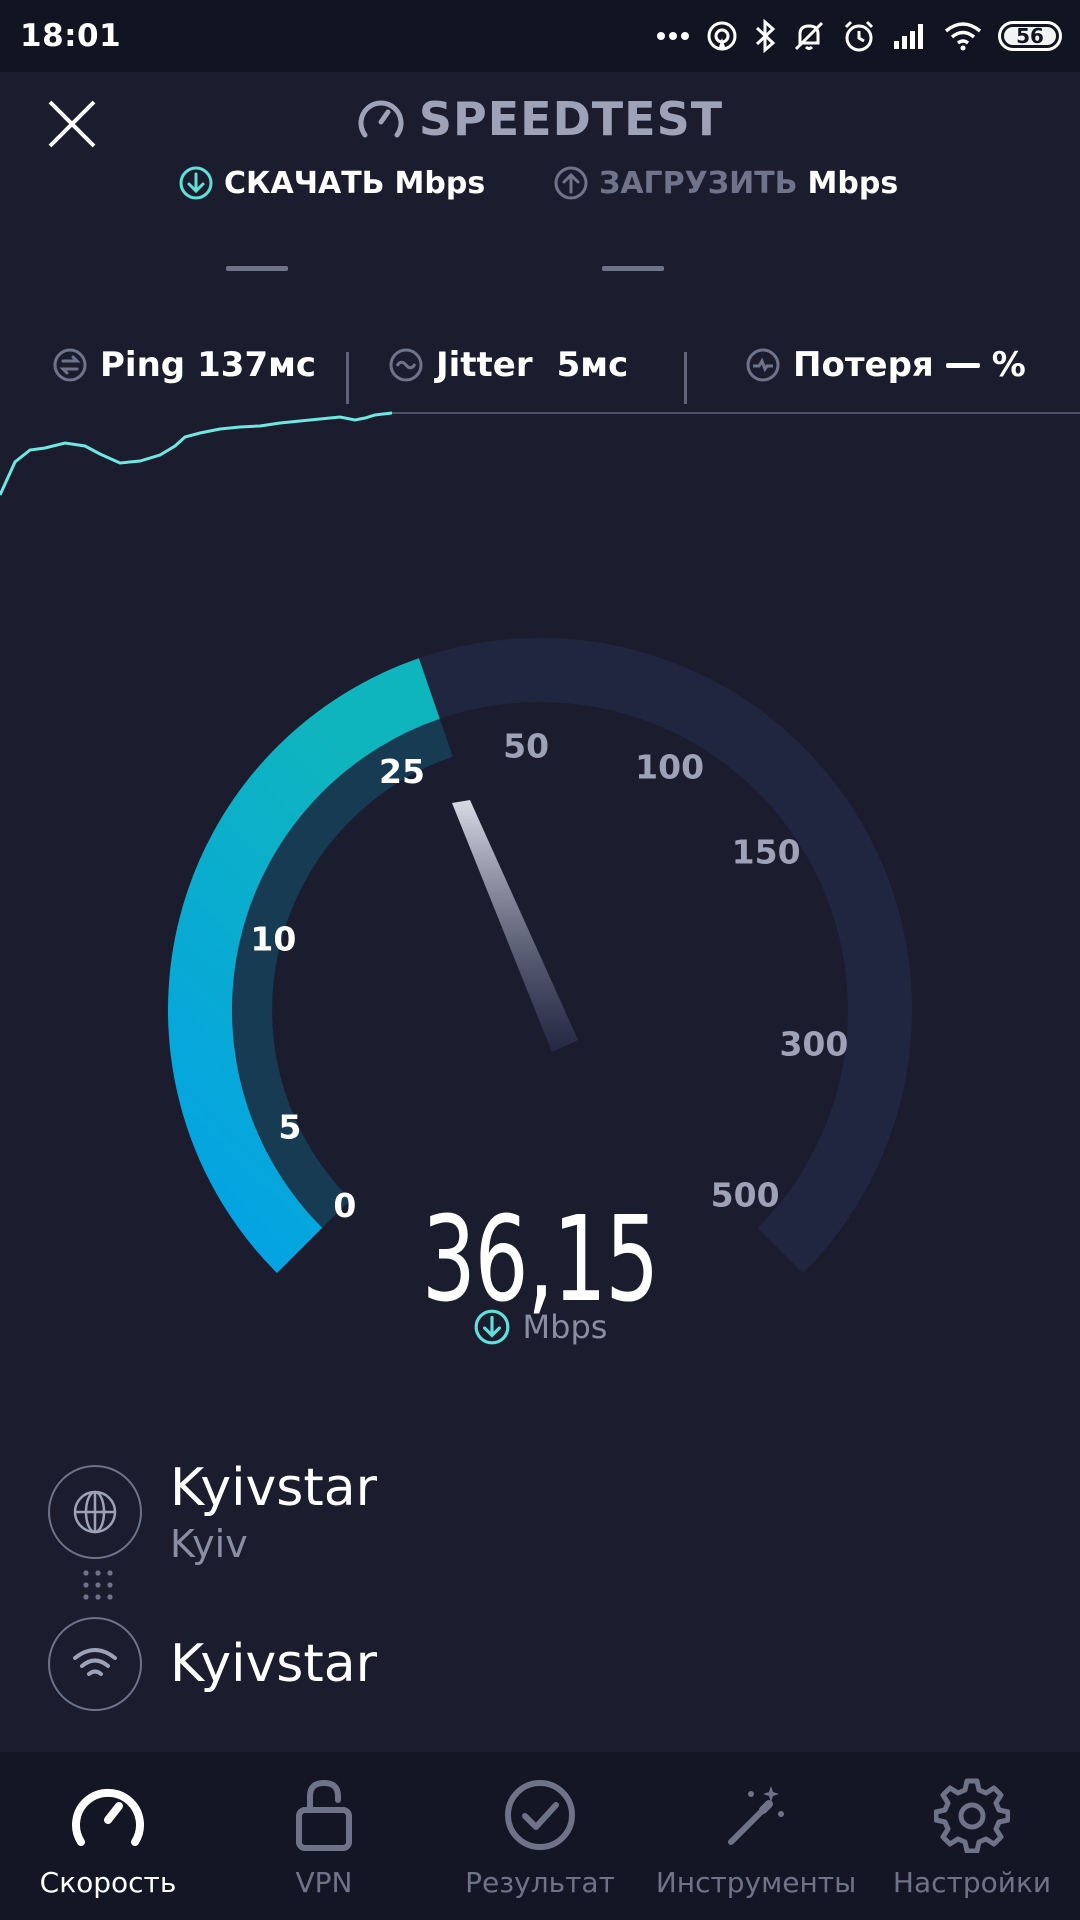  I want to click on status-bar: 18:01 56, so click(540, 36).